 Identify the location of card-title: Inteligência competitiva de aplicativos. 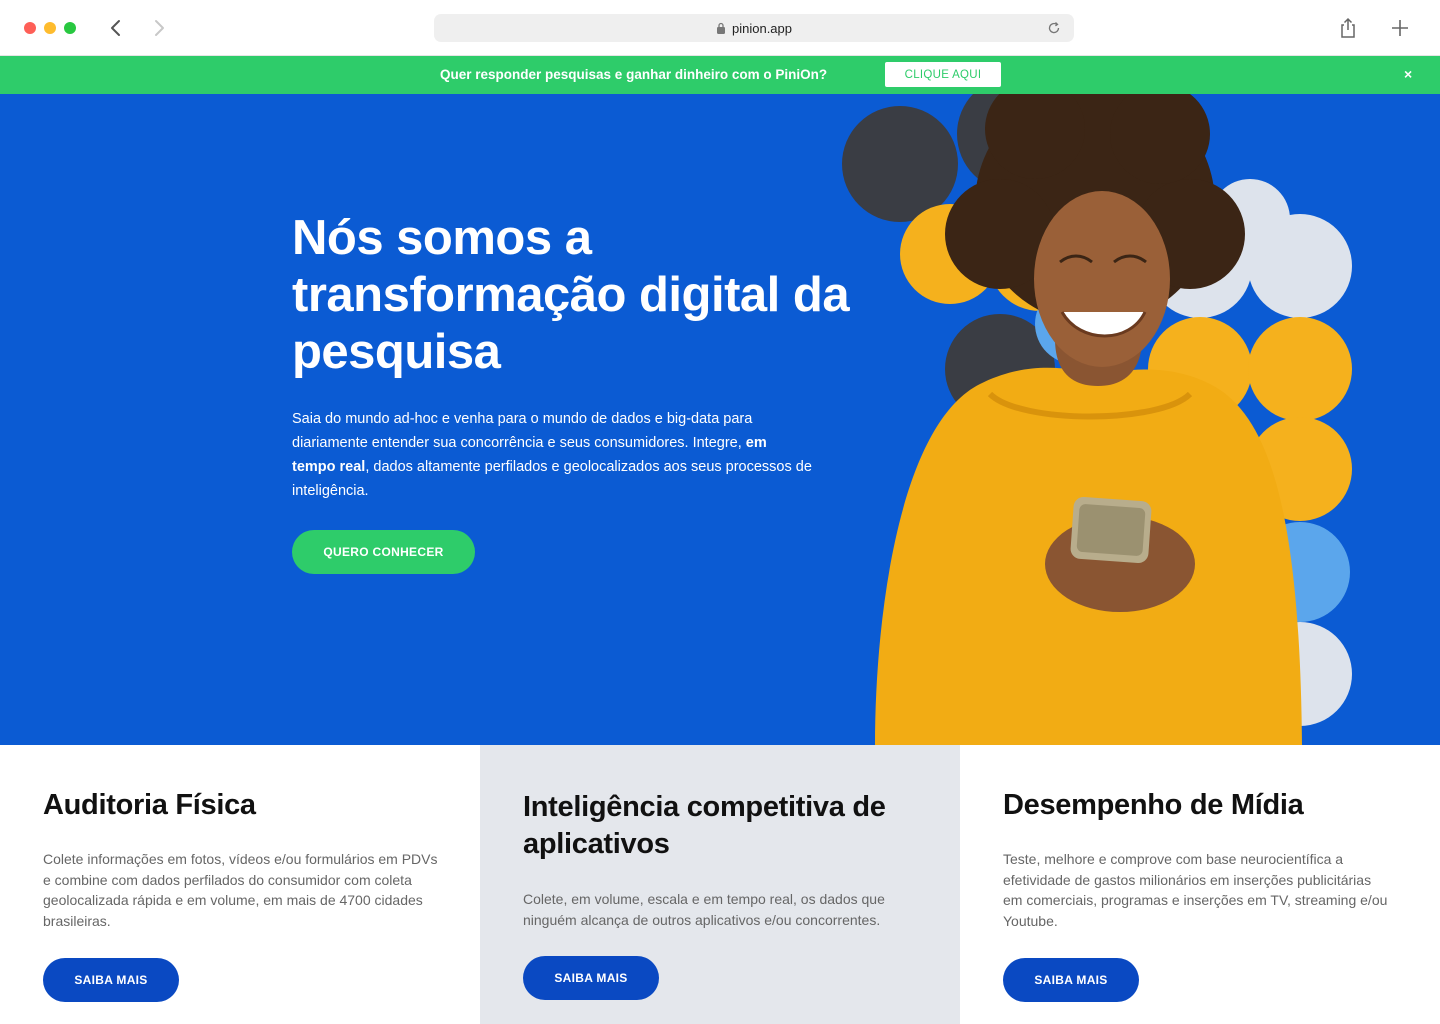
(704, 825).